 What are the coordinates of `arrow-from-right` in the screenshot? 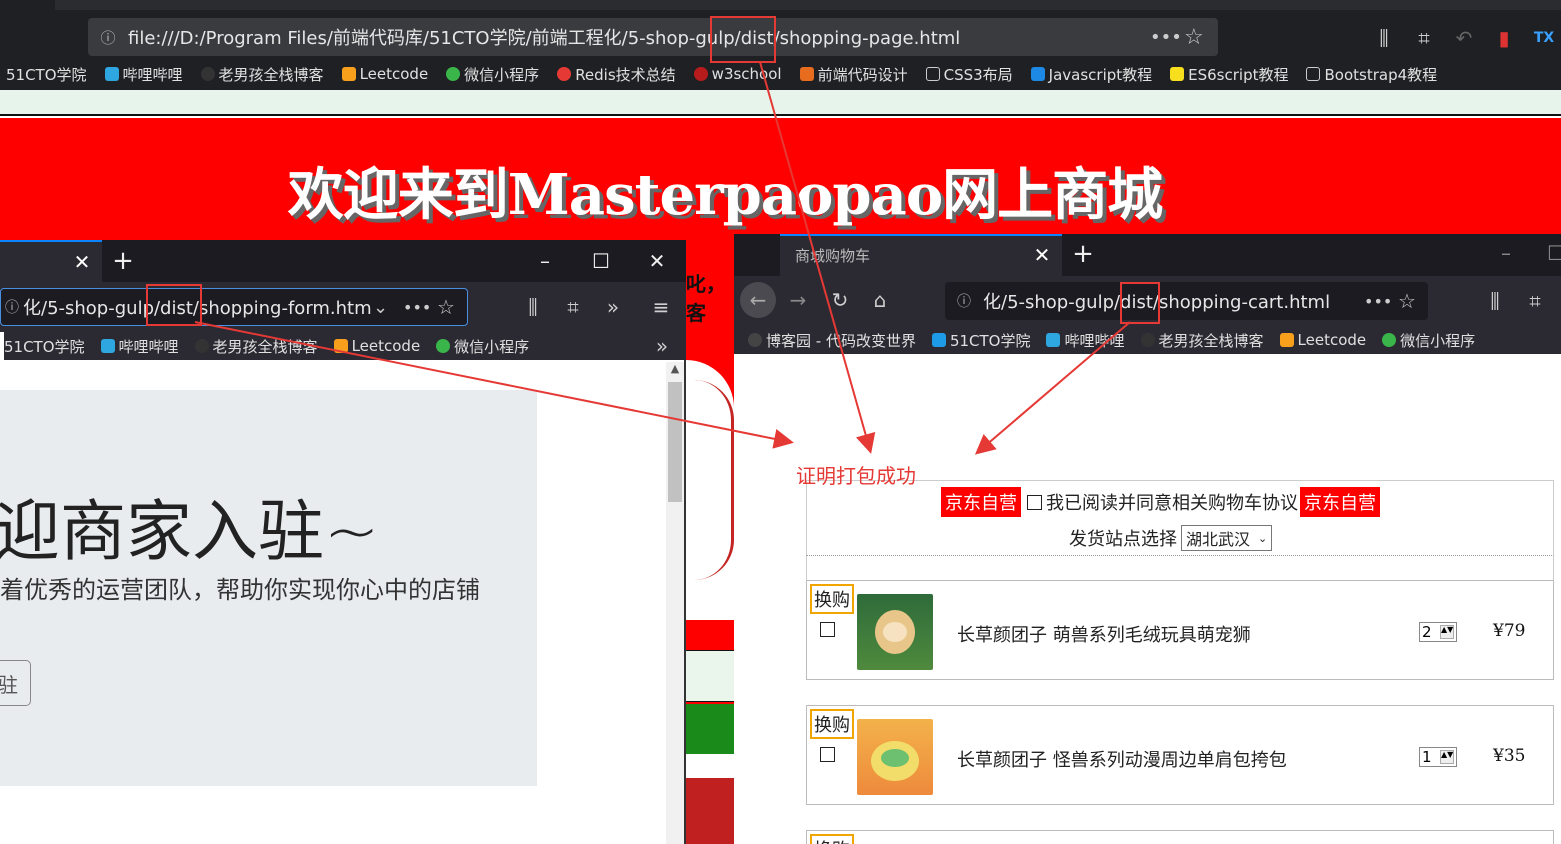 It's located at (1052, 388).